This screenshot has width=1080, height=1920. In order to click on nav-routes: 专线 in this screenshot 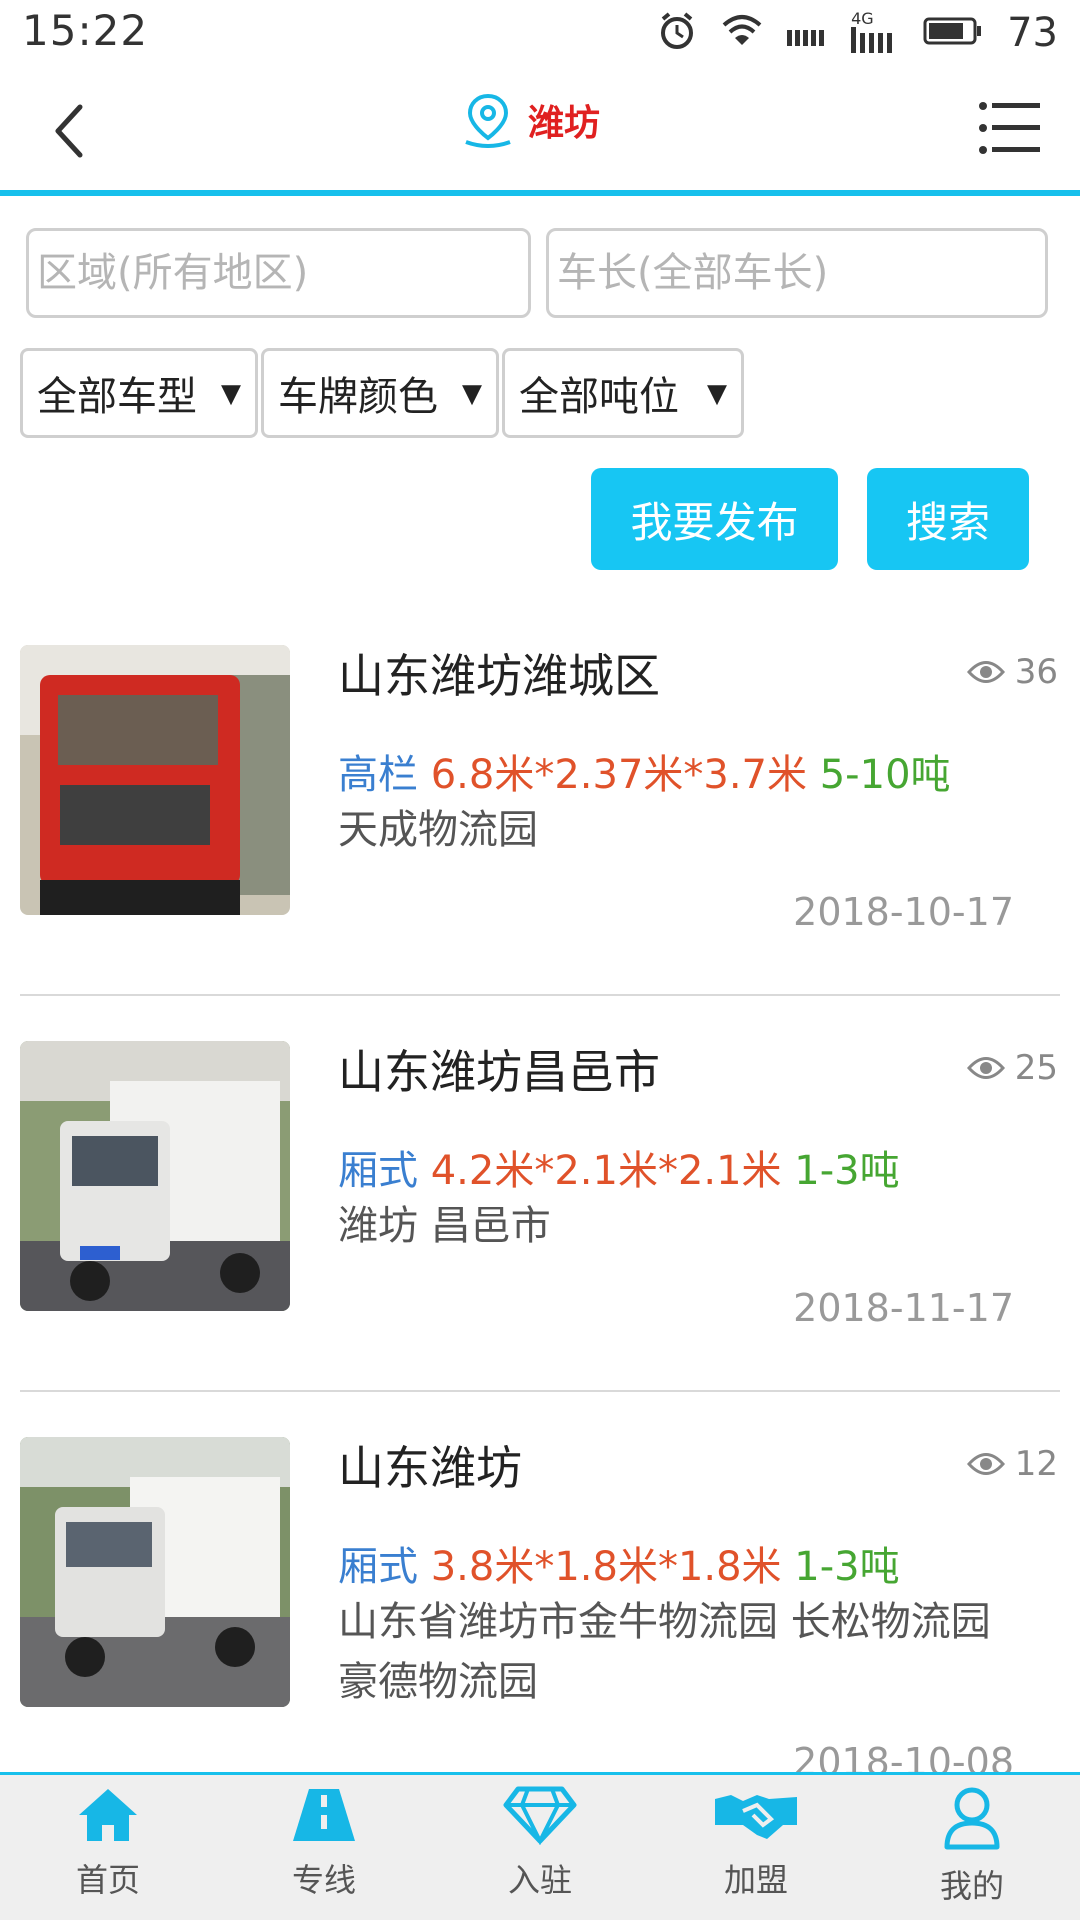, I will do `click(324, 1847)`.